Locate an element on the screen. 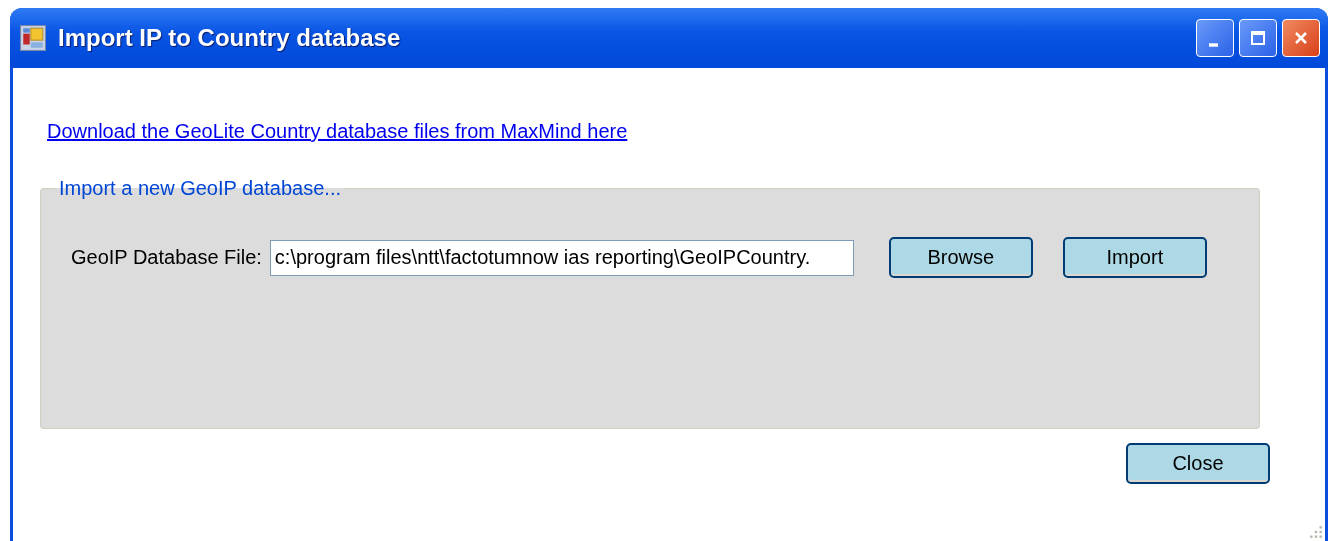 The width and height of the screenshot is (1338, 541). resize-grip-icon is located at coordinates (1316, 532).